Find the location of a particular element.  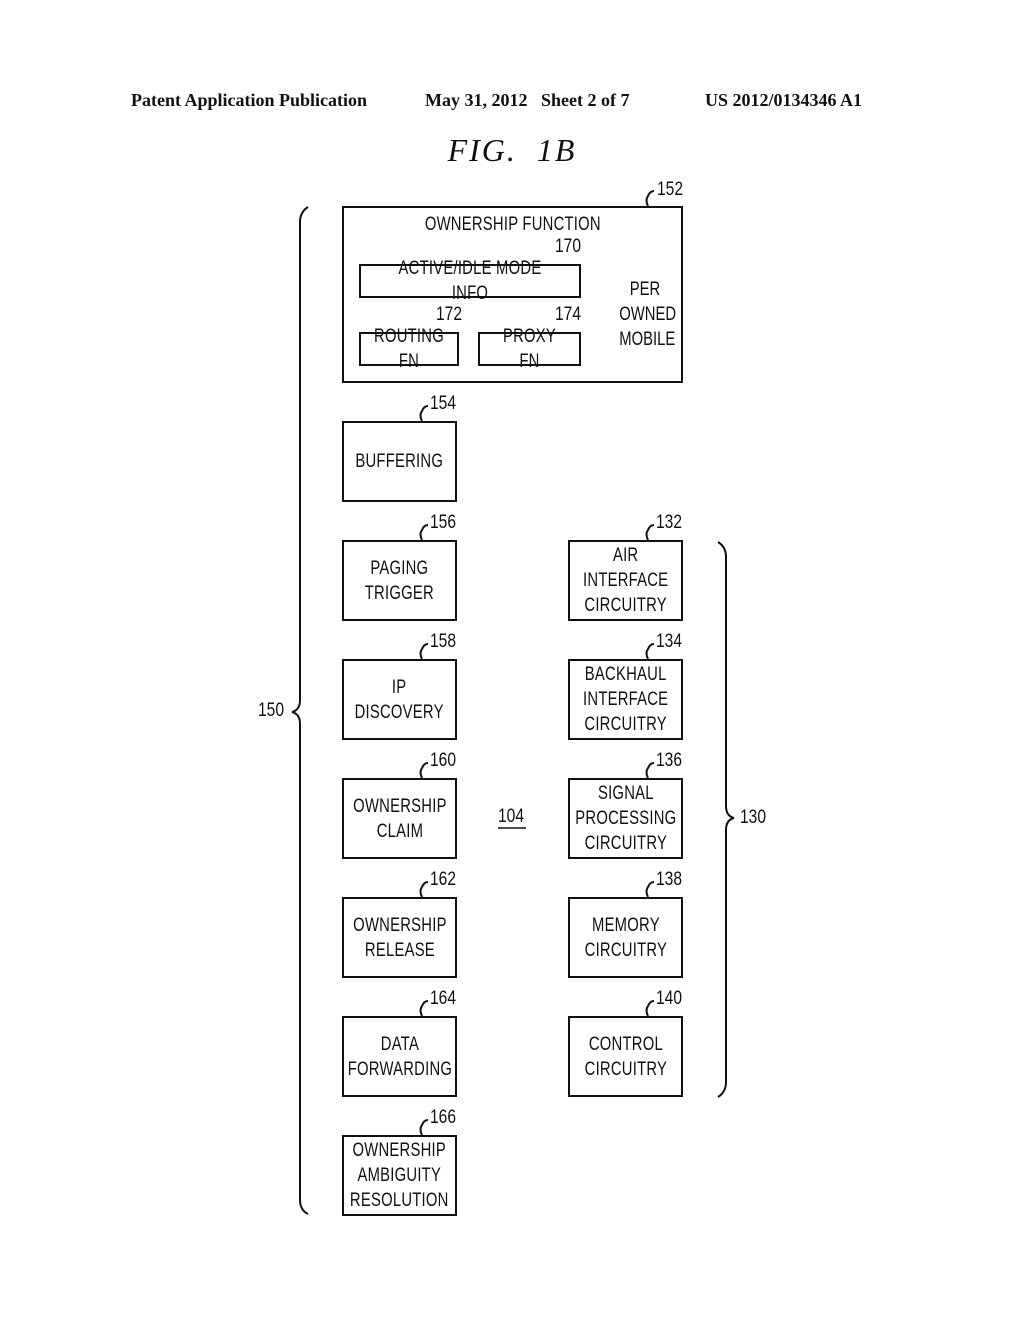

left-block-label: OWNERSHIP RELEASE is located at coordinates (399, 937).